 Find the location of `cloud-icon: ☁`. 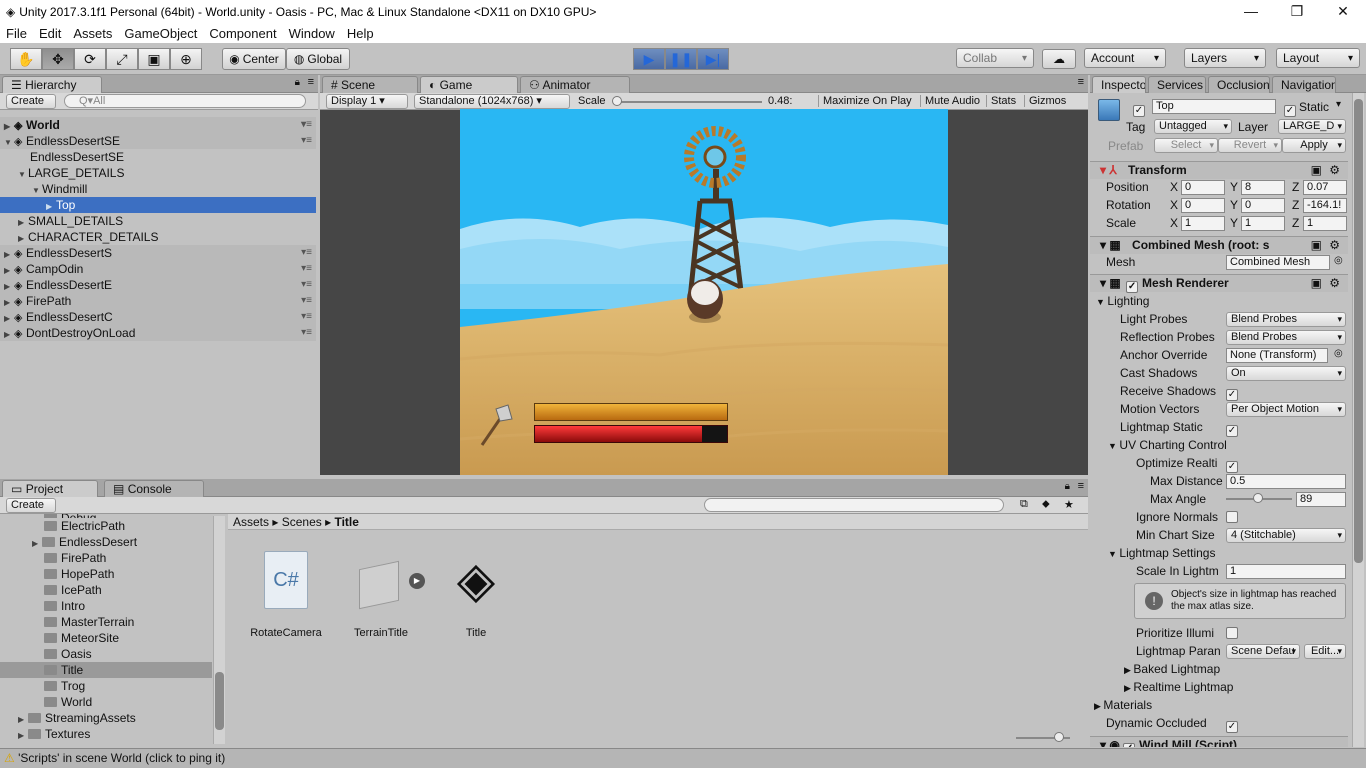

cloud-icon: ☁ is located at coordinates (1059, 59).